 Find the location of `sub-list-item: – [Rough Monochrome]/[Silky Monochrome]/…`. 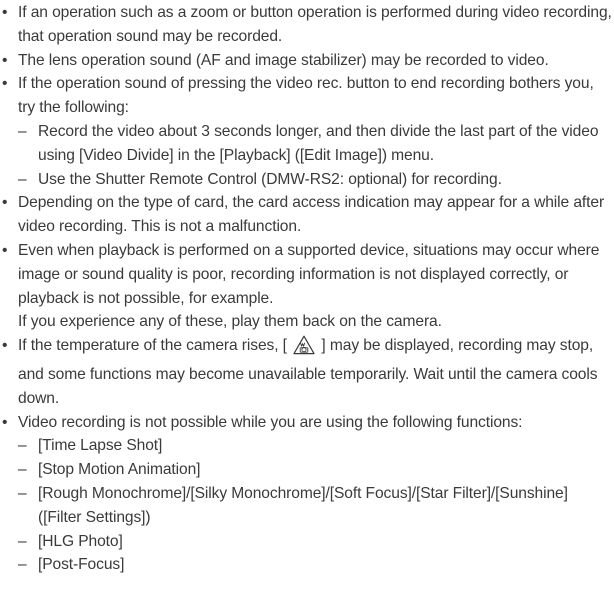

sub-list-item: – [Rough Monochrome]/[Silky Monochrome]/… is located at coordinates (308, 506).